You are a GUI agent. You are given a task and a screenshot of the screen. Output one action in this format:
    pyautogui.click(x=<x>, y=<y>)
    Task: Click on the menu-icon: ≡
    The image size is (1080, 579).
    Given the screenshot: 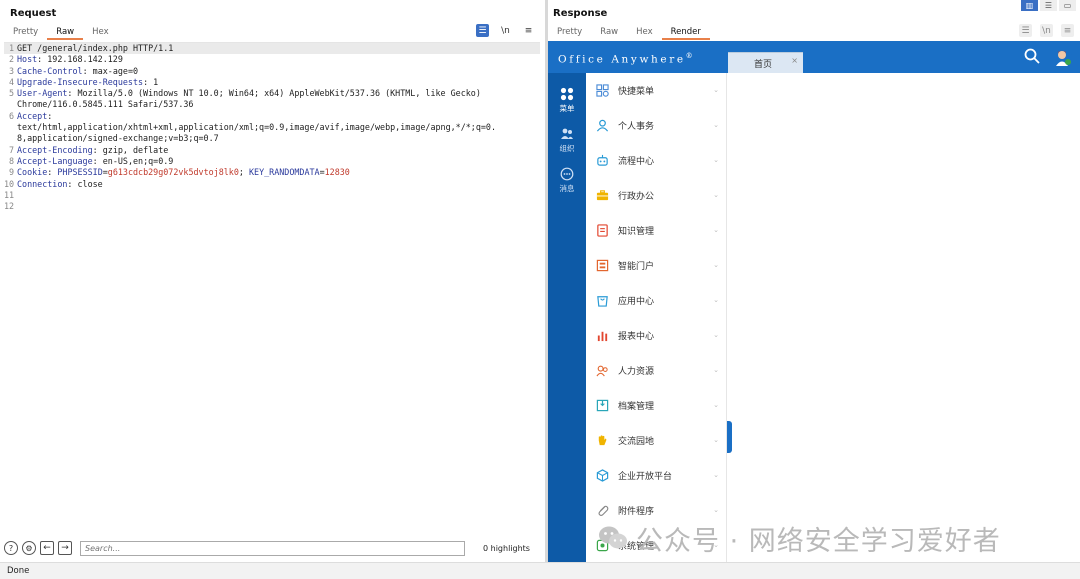 What is the action you would take?
    pyautogui.click(x=528, y=30)
    